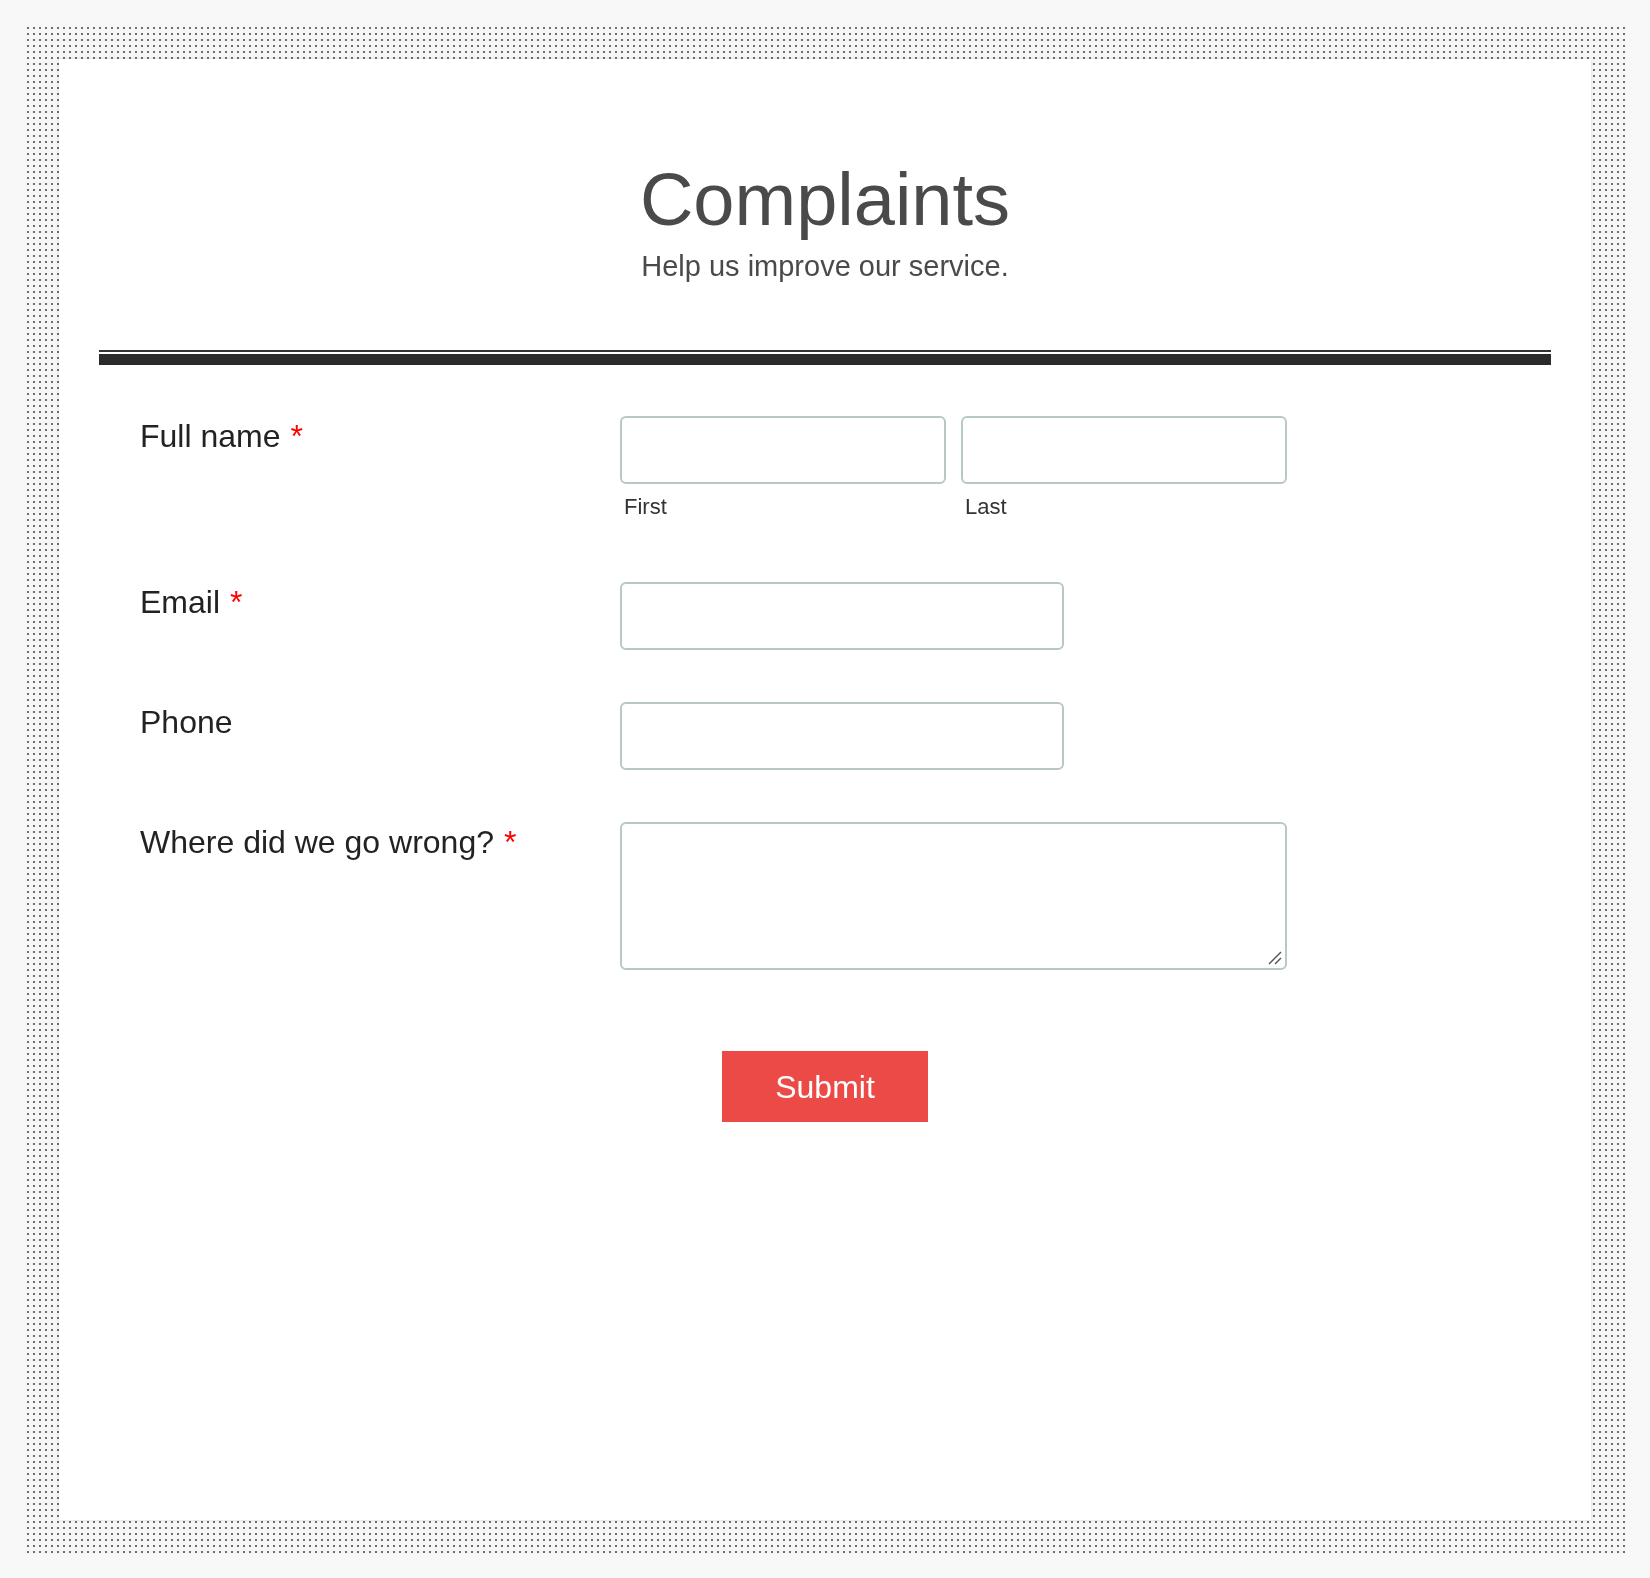 The width and height of the screenshot is (1650, 1578). I want to click on textarea-field, so click(953, 896).